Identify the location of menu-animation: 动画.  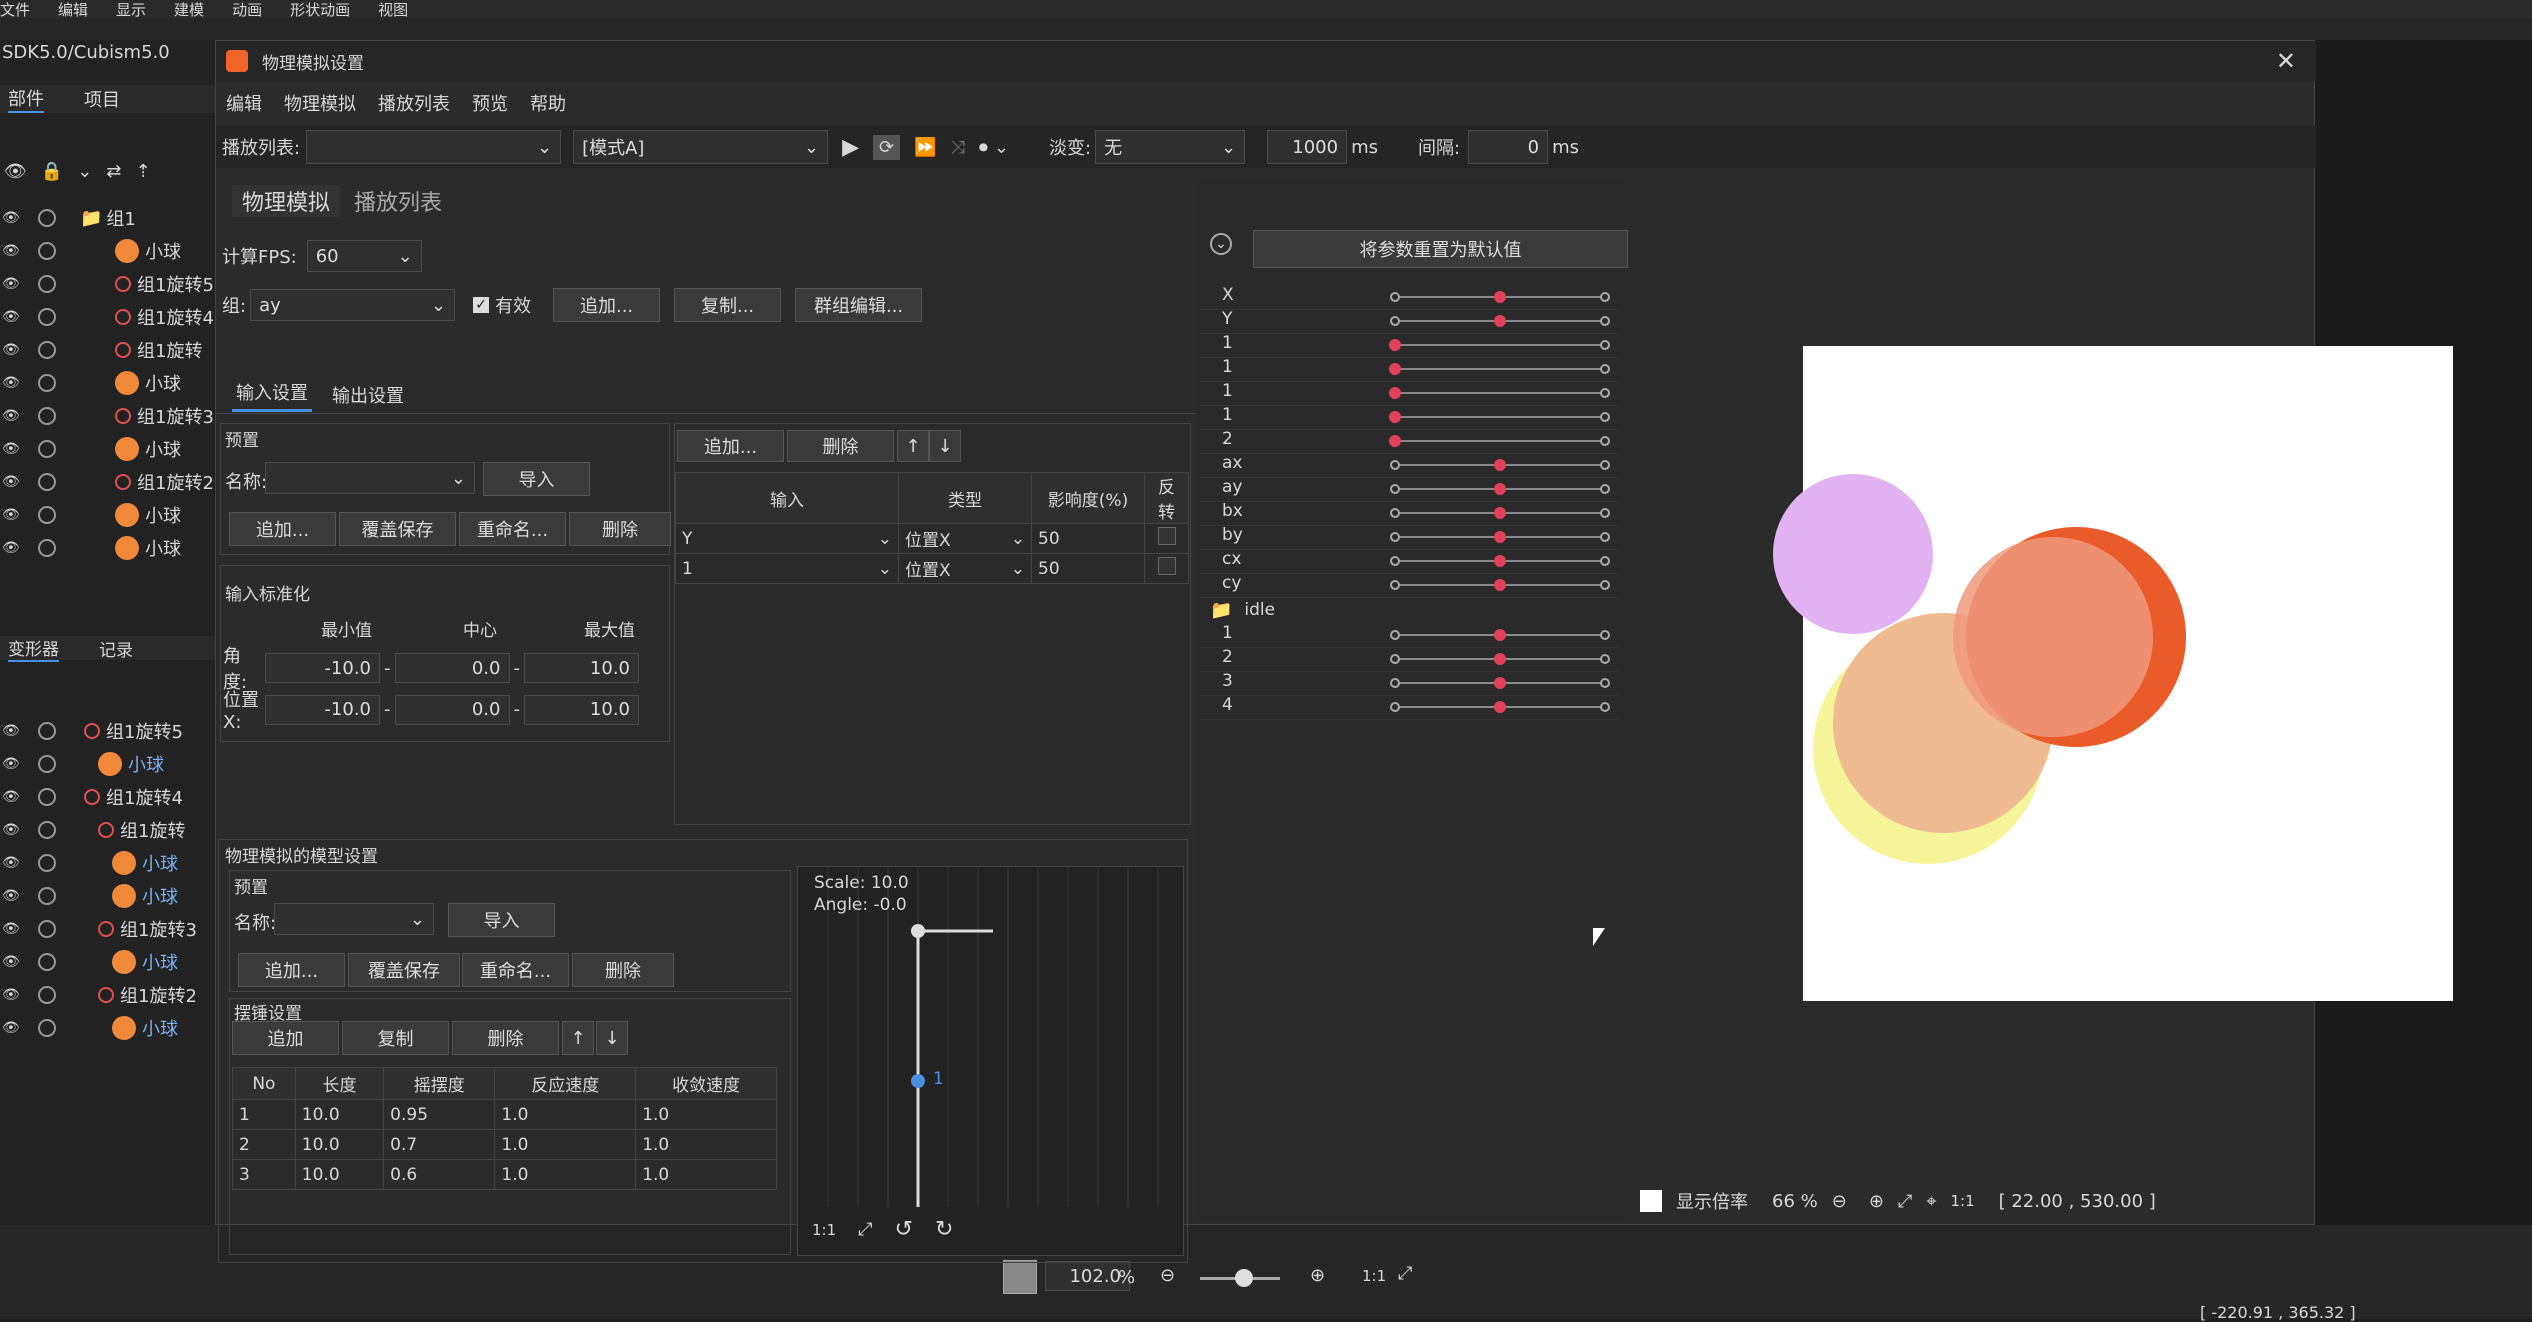
(247, 10).